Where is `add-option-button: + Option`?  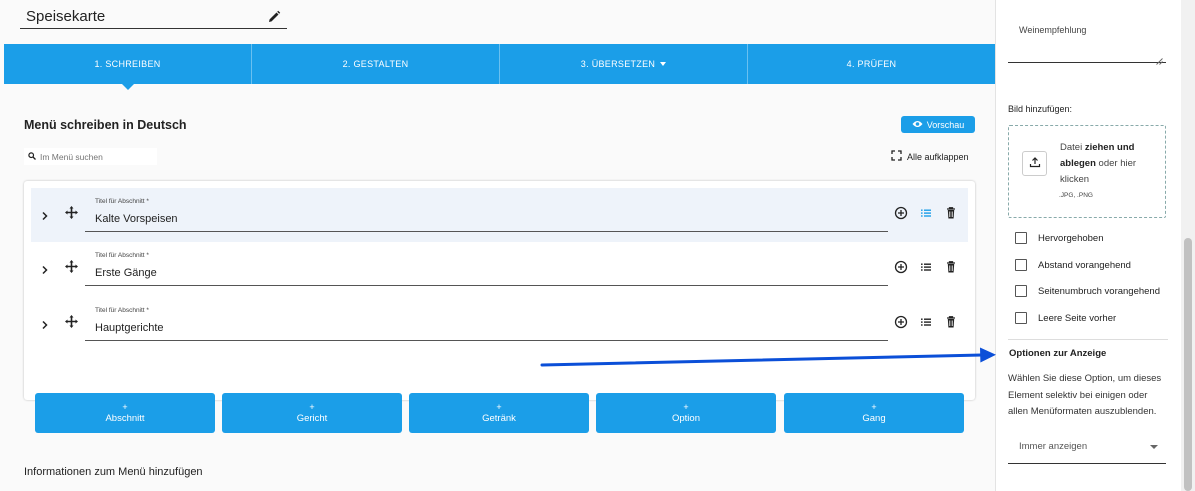 add-option-button: + Option is located at coordinates (686, 413).